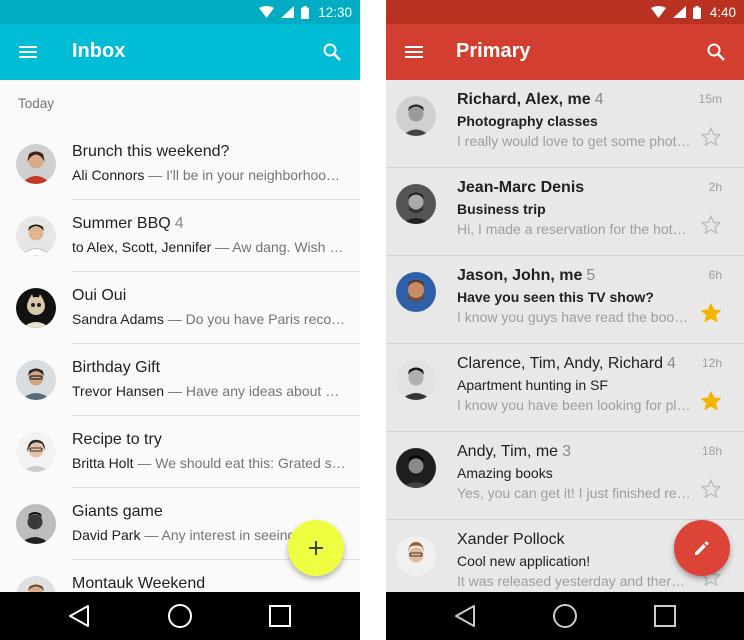 The width and height of the screenshot is (744, 640). I want to click on battery-icon, so click(696, 12).